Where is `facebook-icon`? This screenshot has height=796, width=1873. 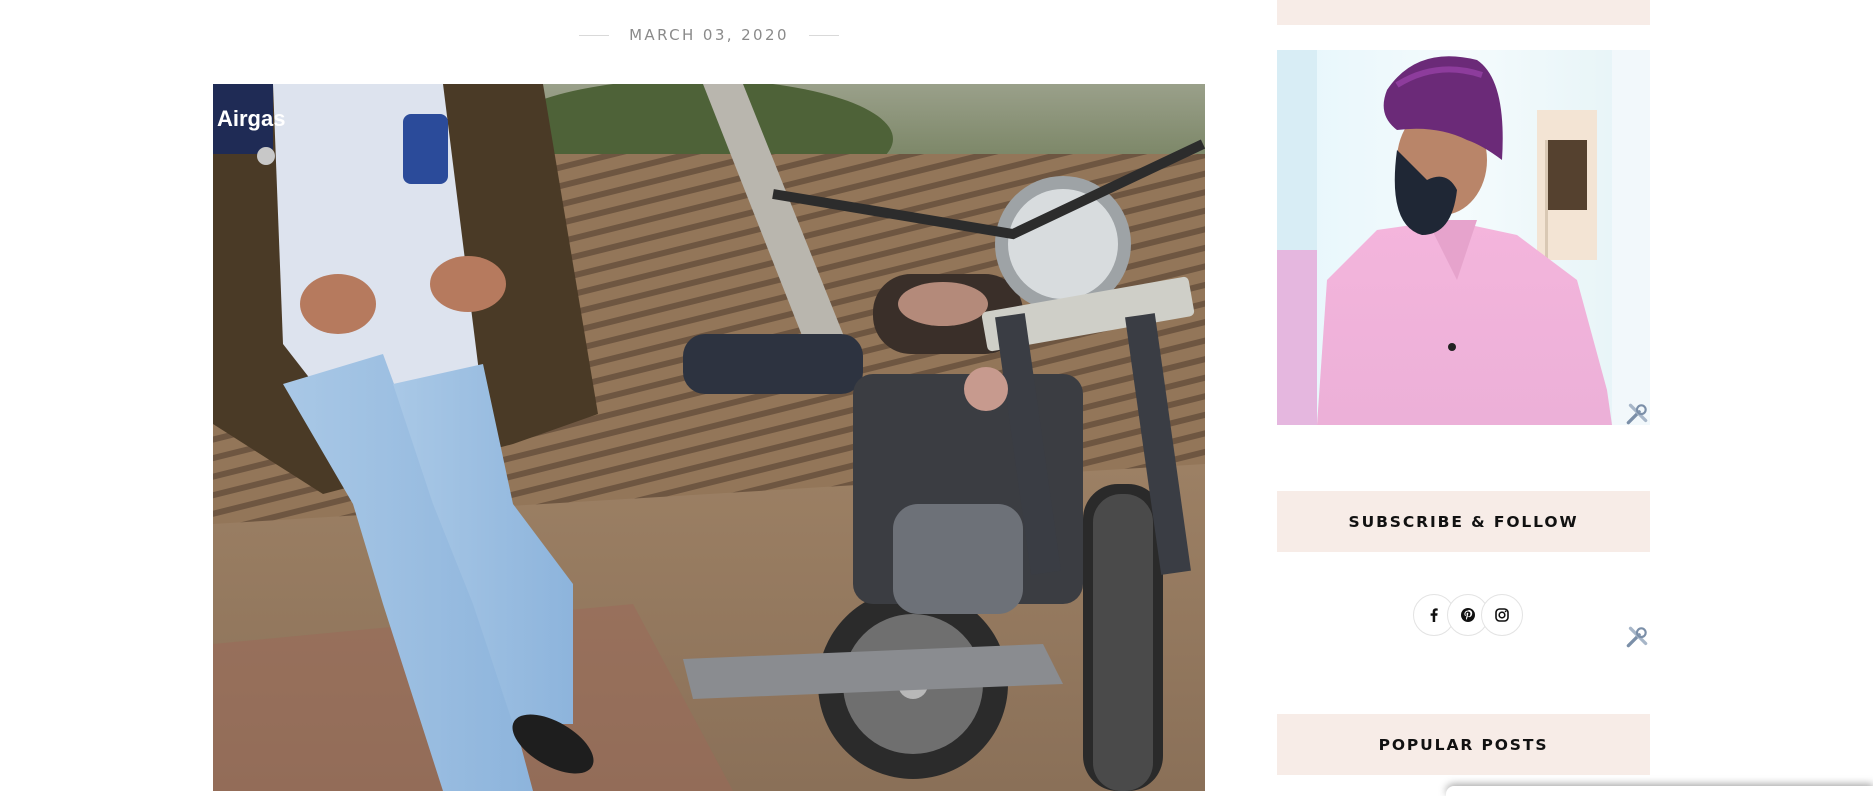
facebook-icon is located at coordinates (1434, 615).